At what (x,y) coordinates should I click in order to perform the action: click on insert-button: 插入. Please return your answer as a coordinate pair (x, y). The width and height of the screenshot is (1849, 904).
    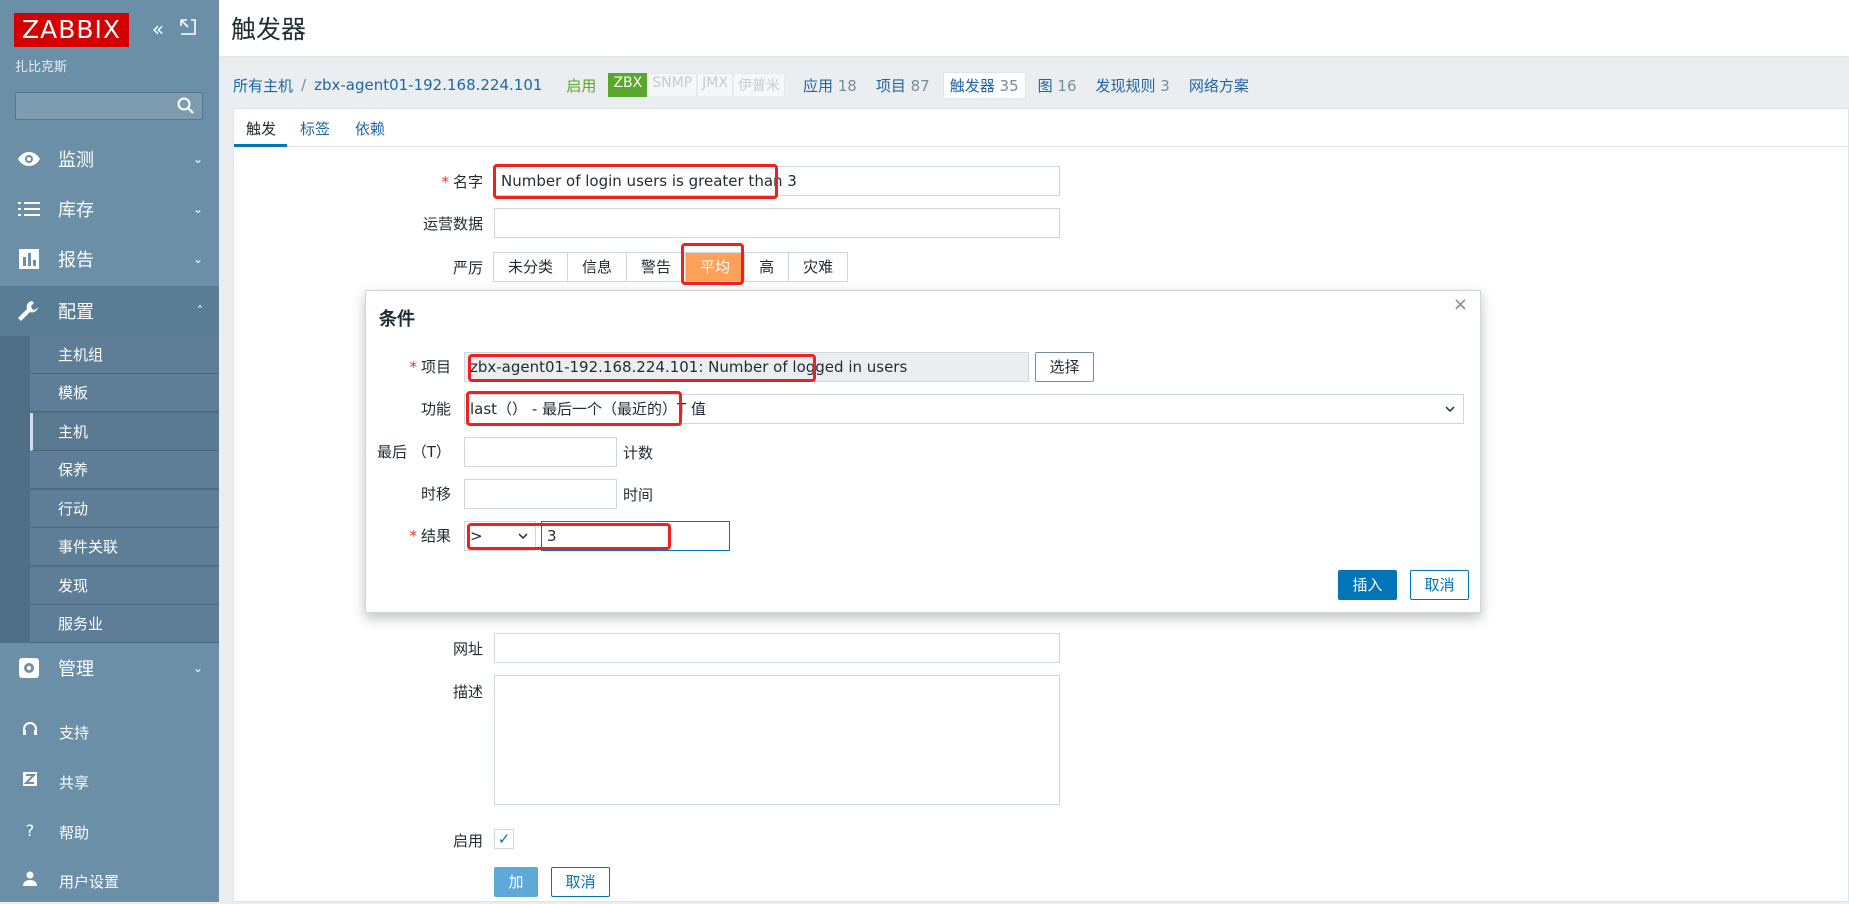
    Looking at the image, I should click on (1367, 585).